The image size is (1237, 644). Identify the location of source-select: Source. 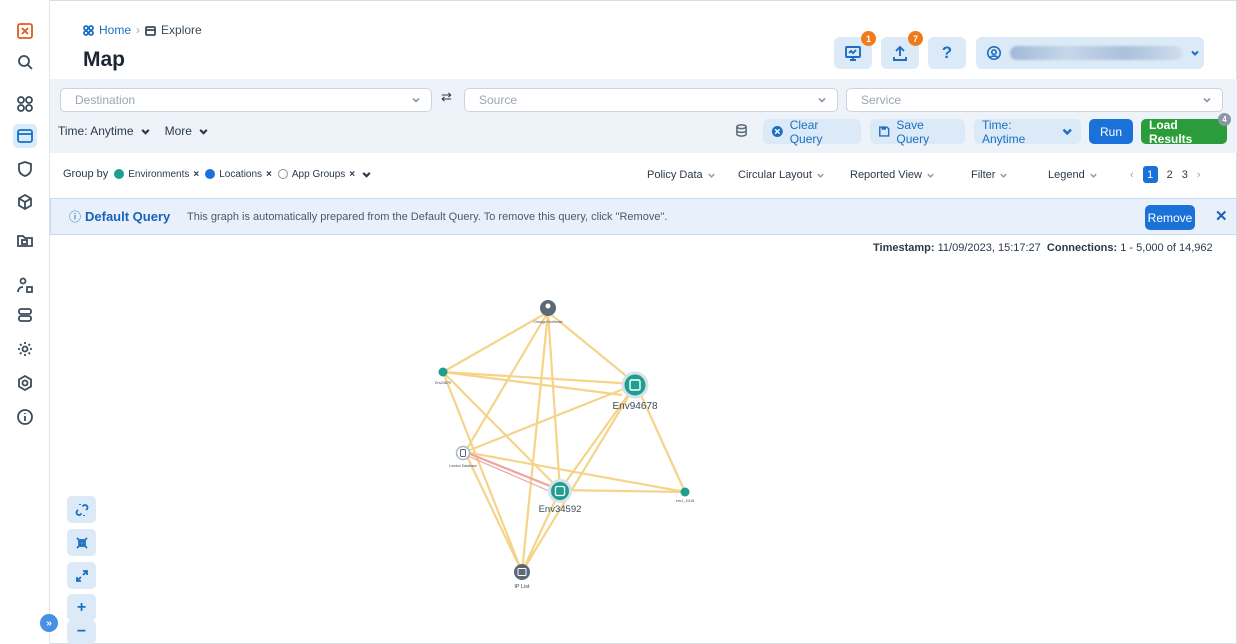
(651, 100).